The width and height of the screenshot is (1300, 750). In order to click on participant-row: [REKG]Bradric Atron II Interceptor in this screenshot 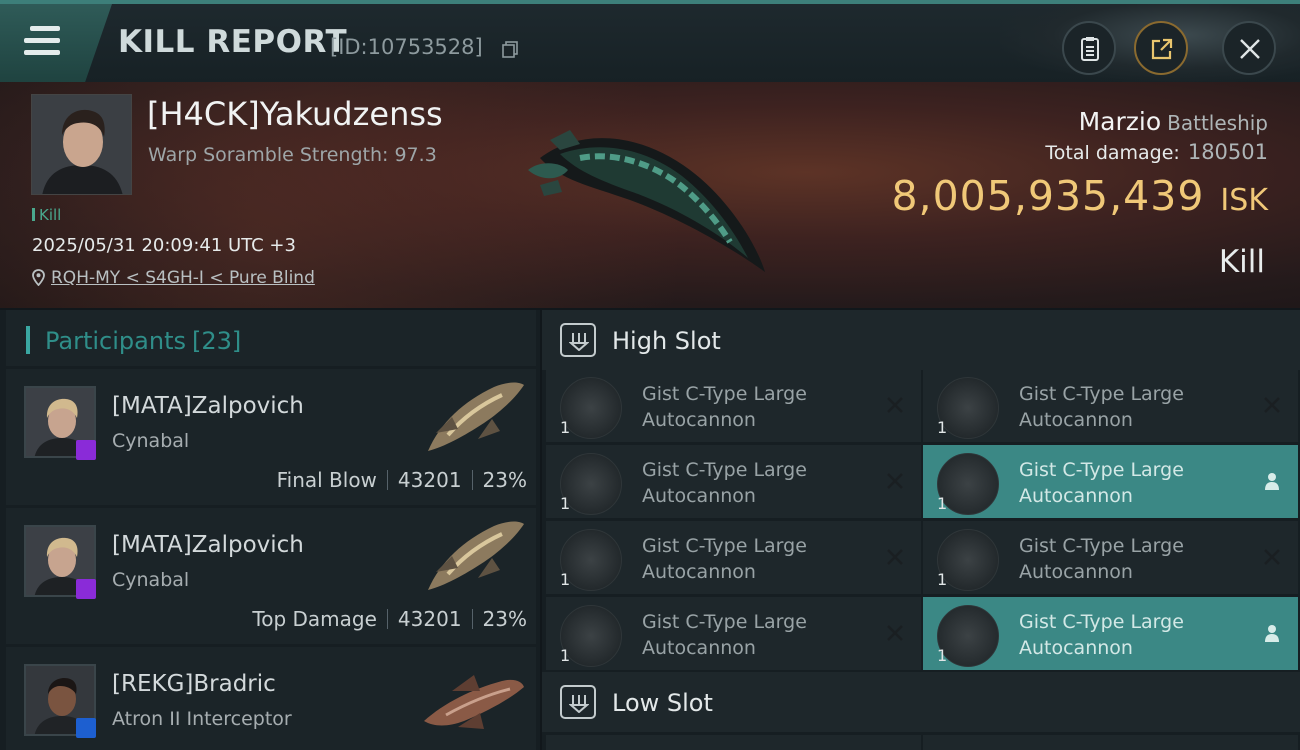, I will do `click(271, 698)`.